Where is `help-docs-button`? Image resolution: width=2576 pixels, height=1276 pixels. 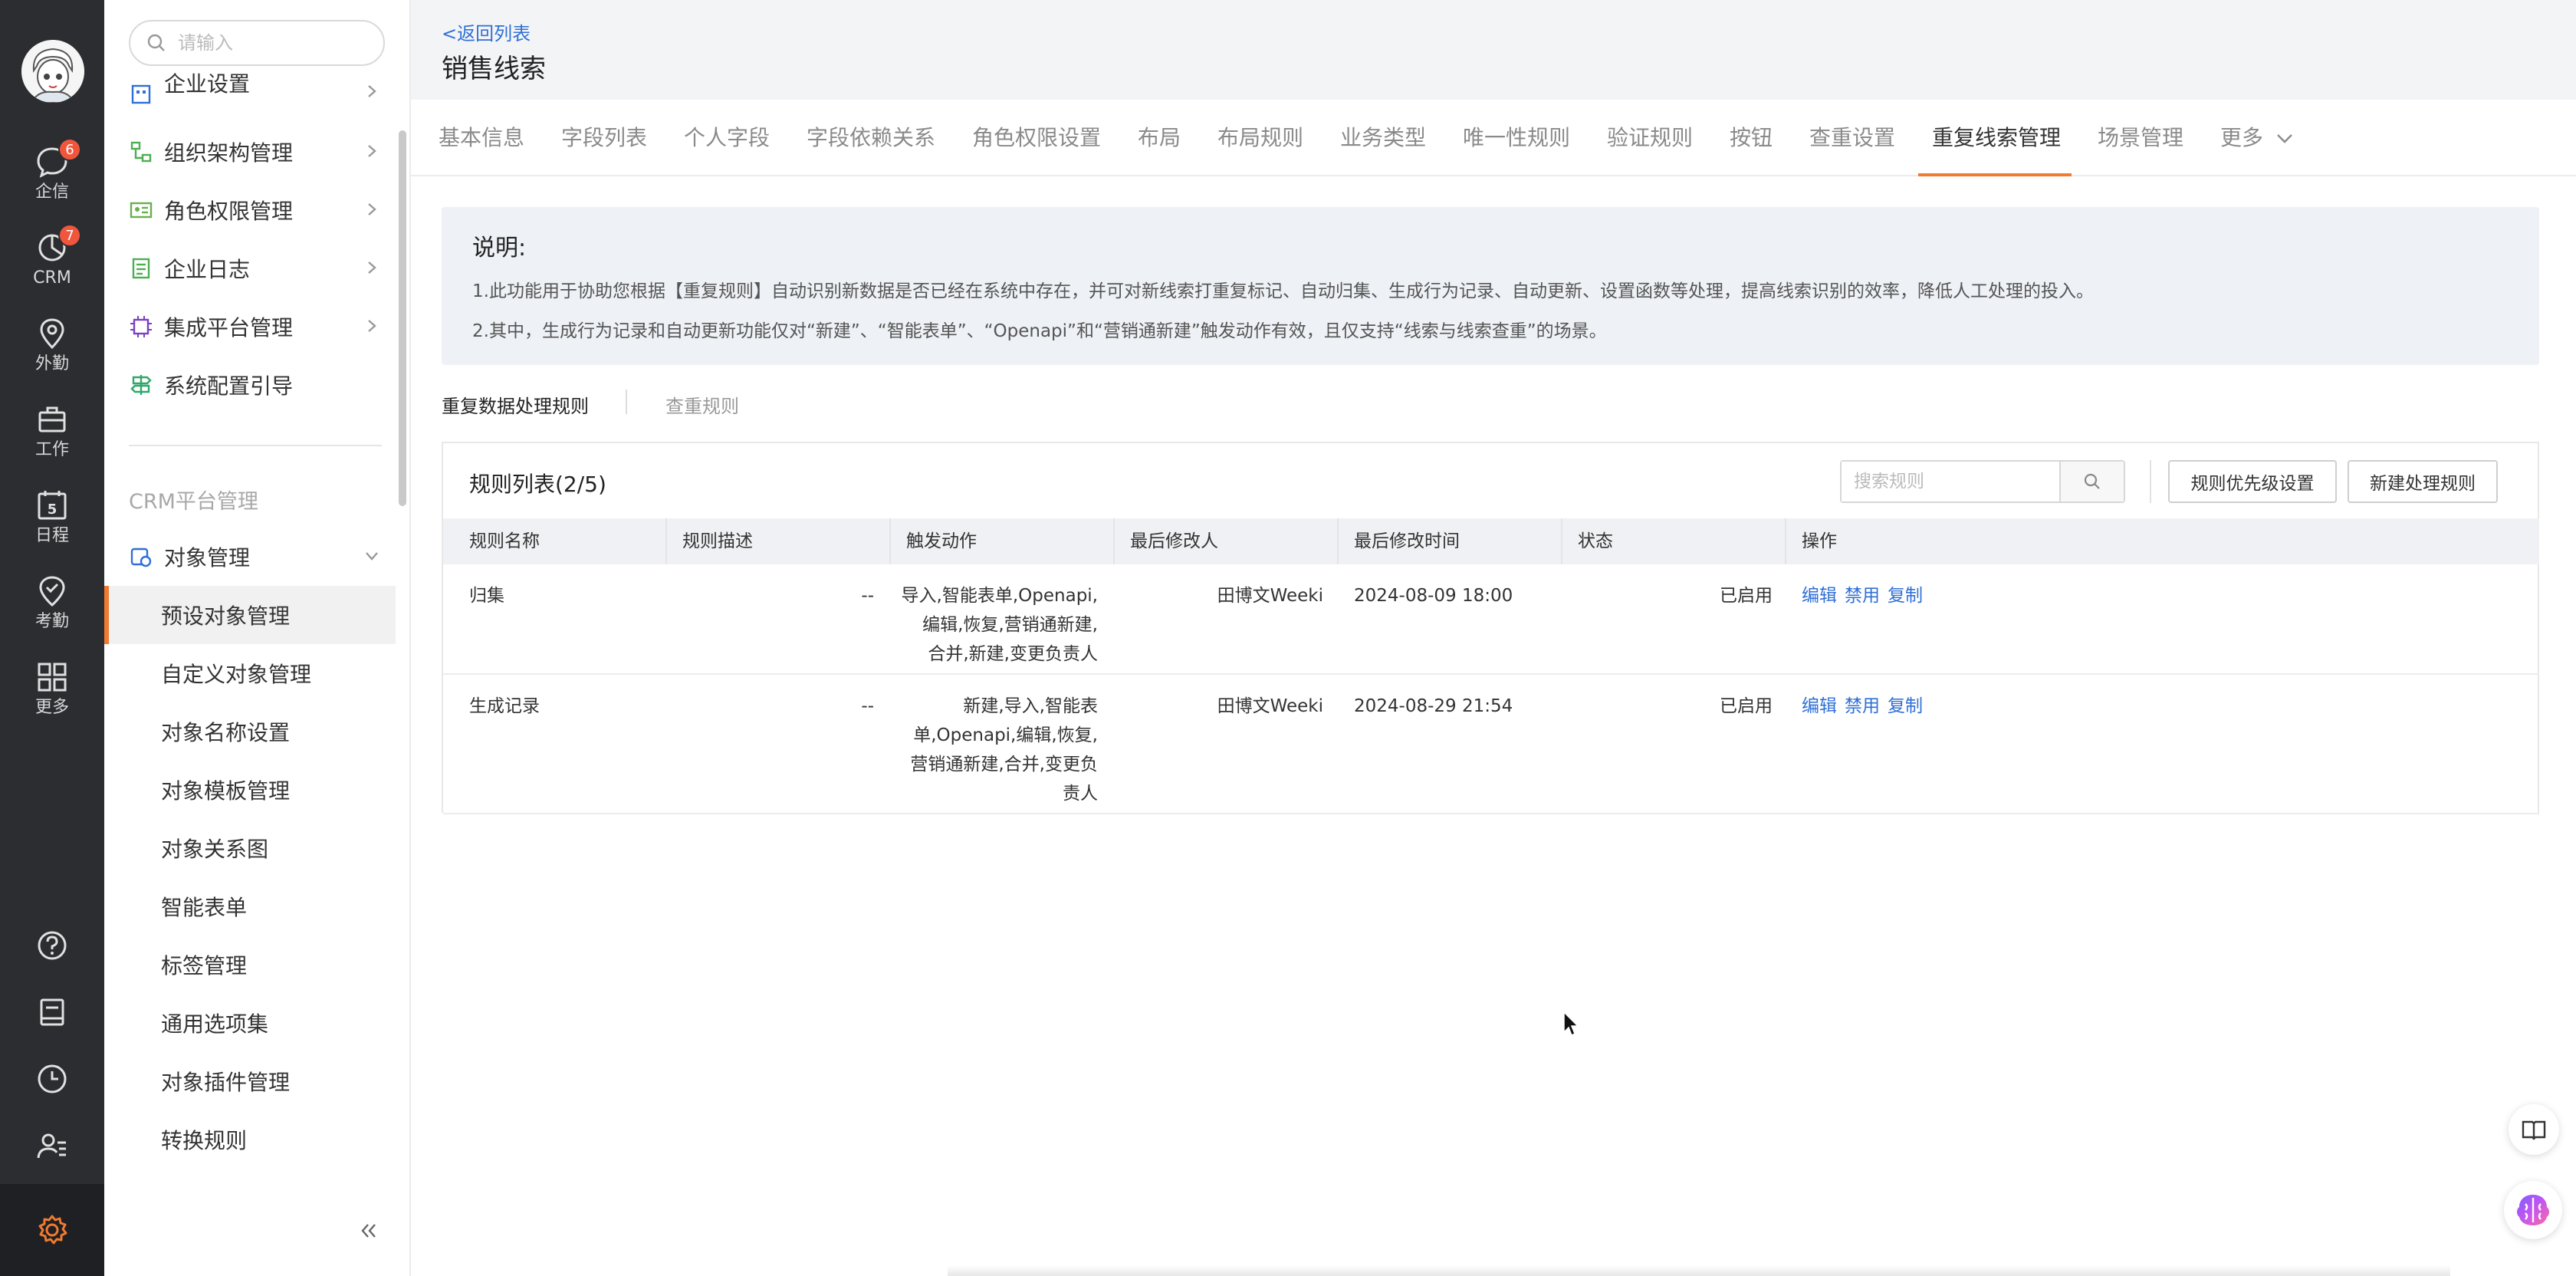 help-docs-button is located at coordinates (2534, 1129).